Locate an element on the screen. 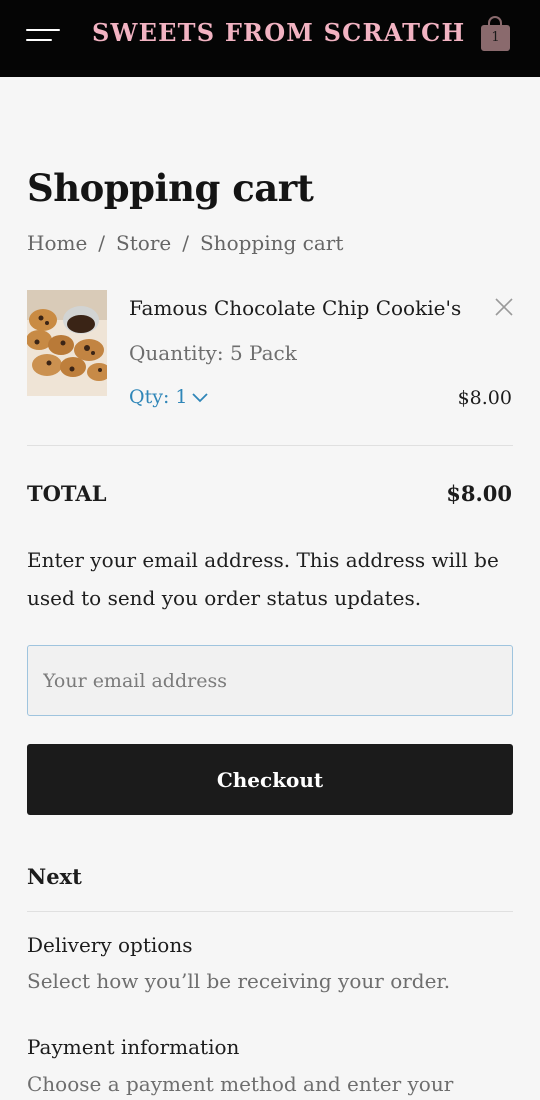  quantity-select: Qty: 1 is located at coordinates (169, 397).